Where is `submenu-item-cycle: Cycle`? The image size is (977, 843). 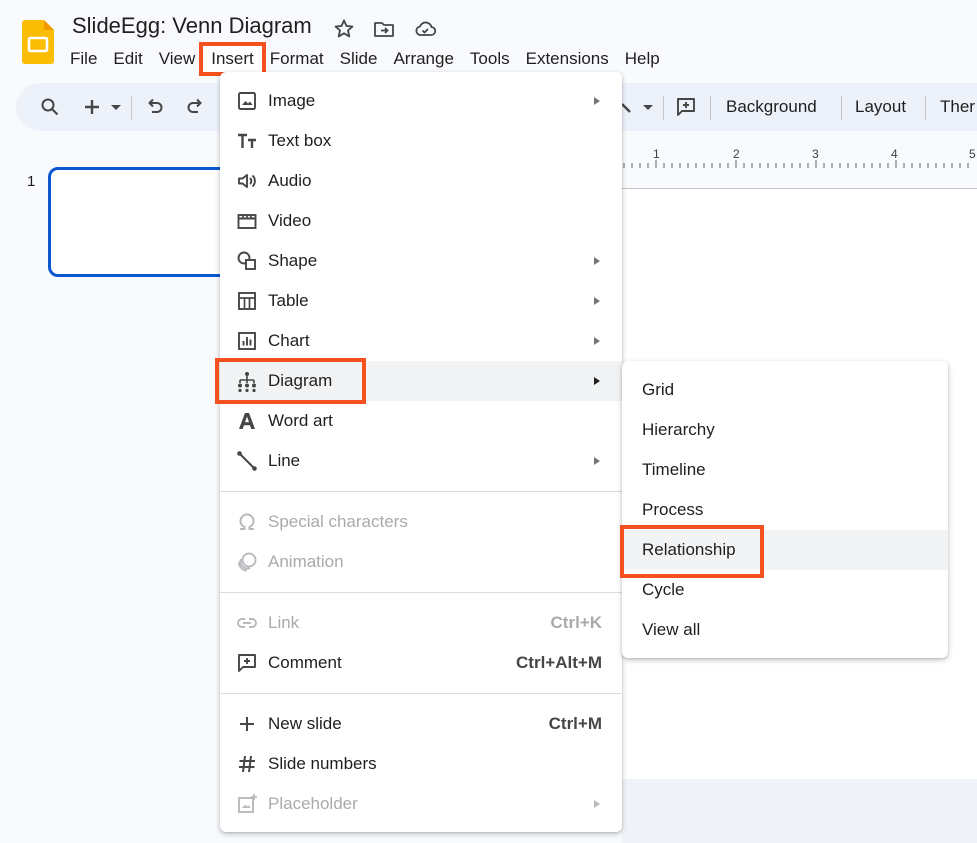 submenu-item-cycle: Cycle is located at coordinates (785, 590).